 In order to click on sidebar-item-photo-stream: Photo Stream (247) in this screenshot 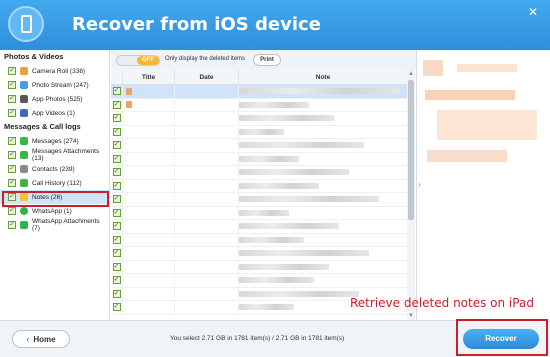, I will do `click(54, 85)`.